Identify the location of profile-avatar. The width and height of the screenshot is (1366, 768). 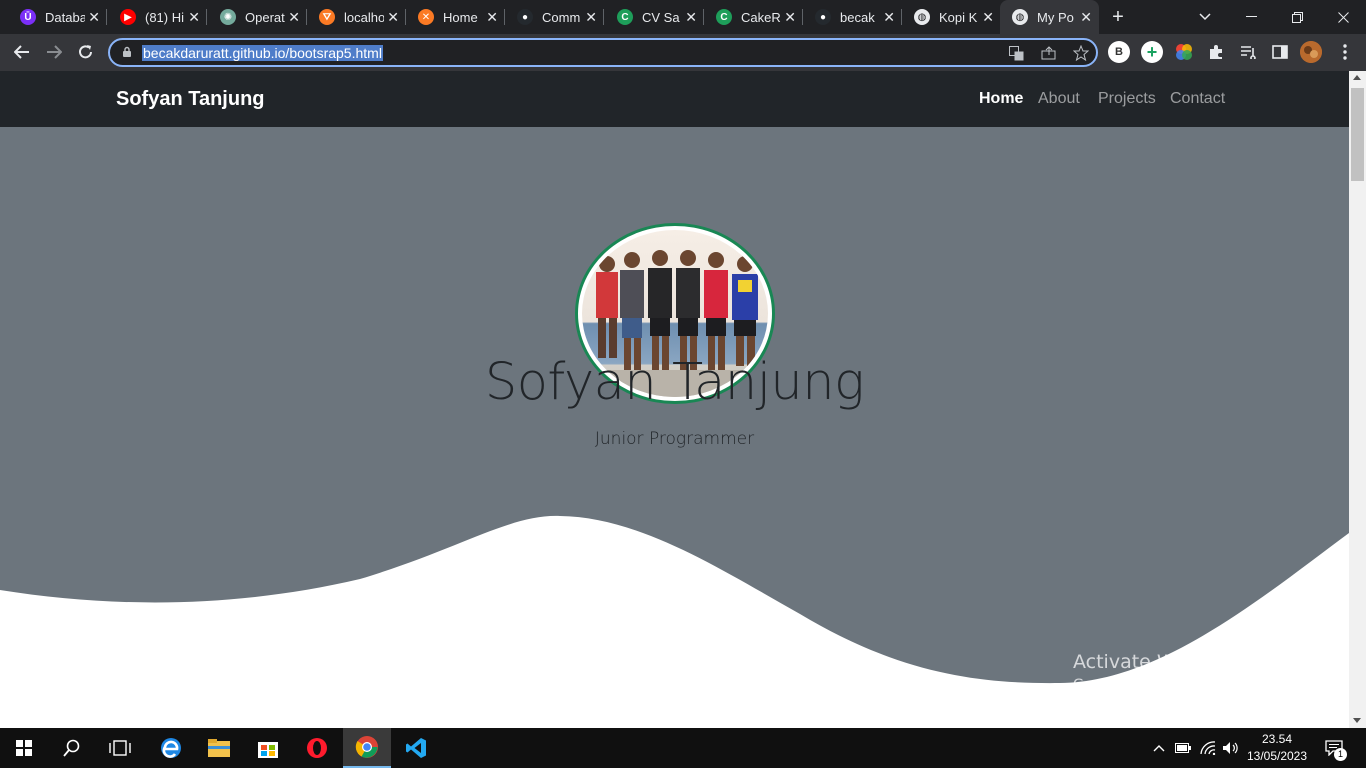
(1311, 52).